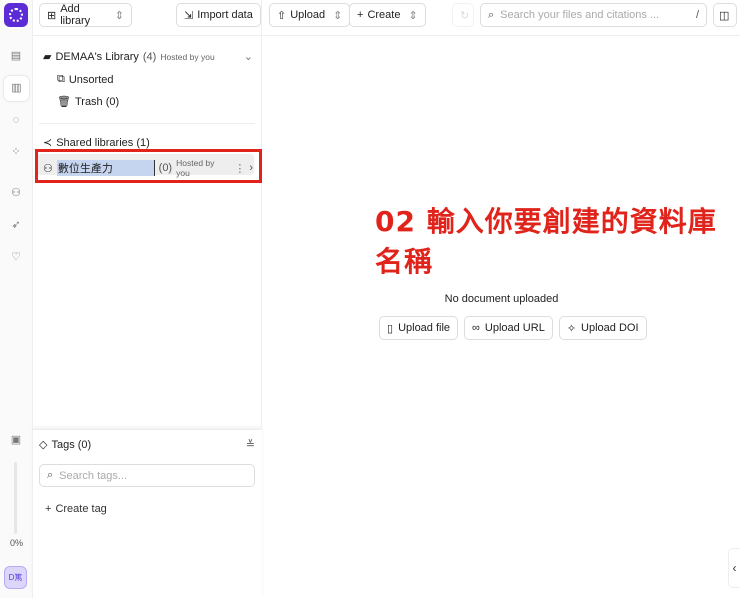 This screenshot has height=598, width=740. I want to click on upload-doi-button: ✧ Upload DOI, so click(602, 328).